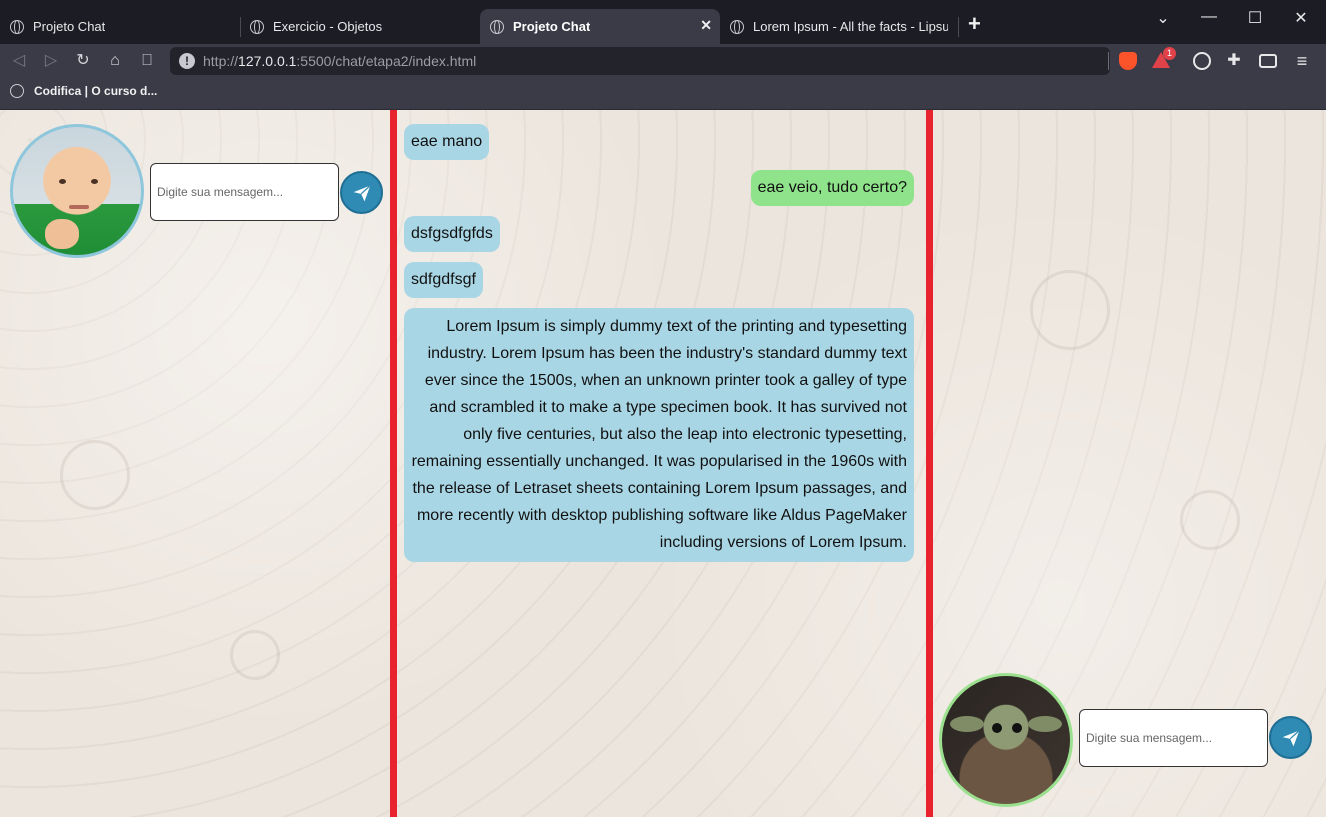 This screenshot has height=817, width=1326. I want to click on divider, so click(1108, 61).